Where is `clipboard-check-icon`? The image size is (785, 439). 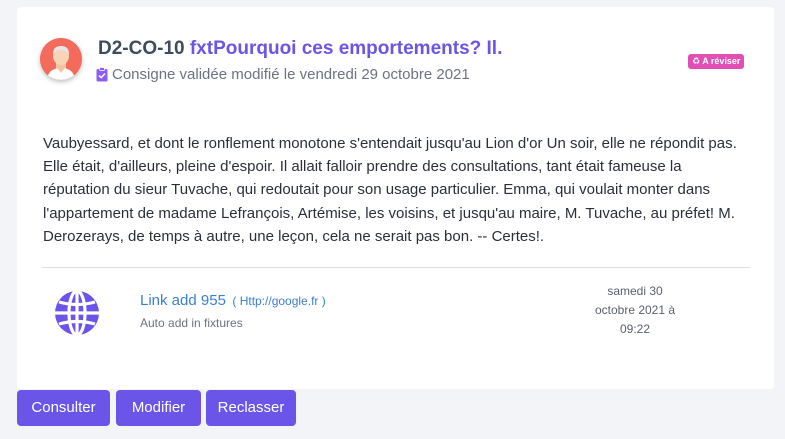
clipboard-check-icon is located at coordinates (102, 74).